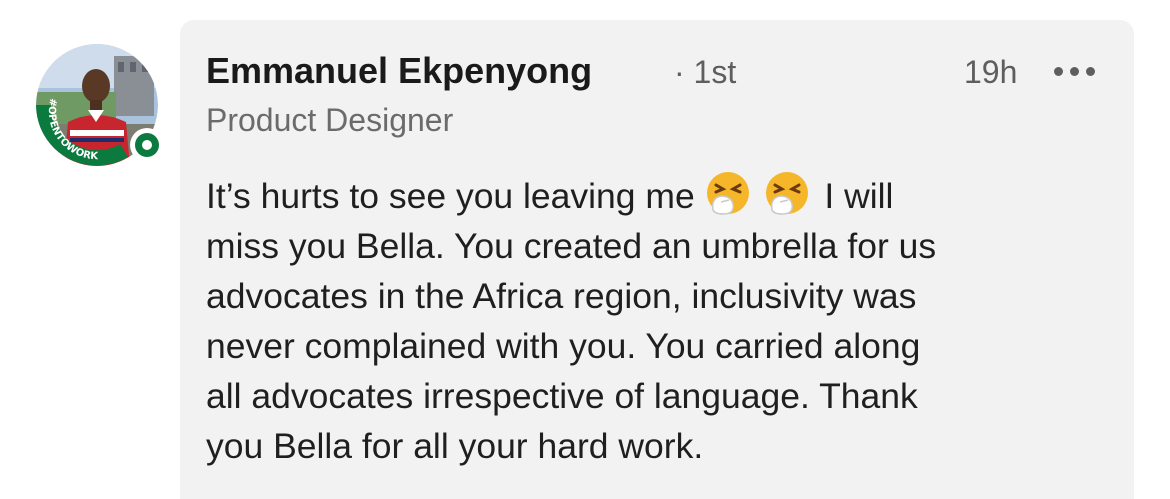  What do you see at coordinates (859, 196) in the screenshot?
I see `comment-line-1b: I will` at bounding box center [859, 196].